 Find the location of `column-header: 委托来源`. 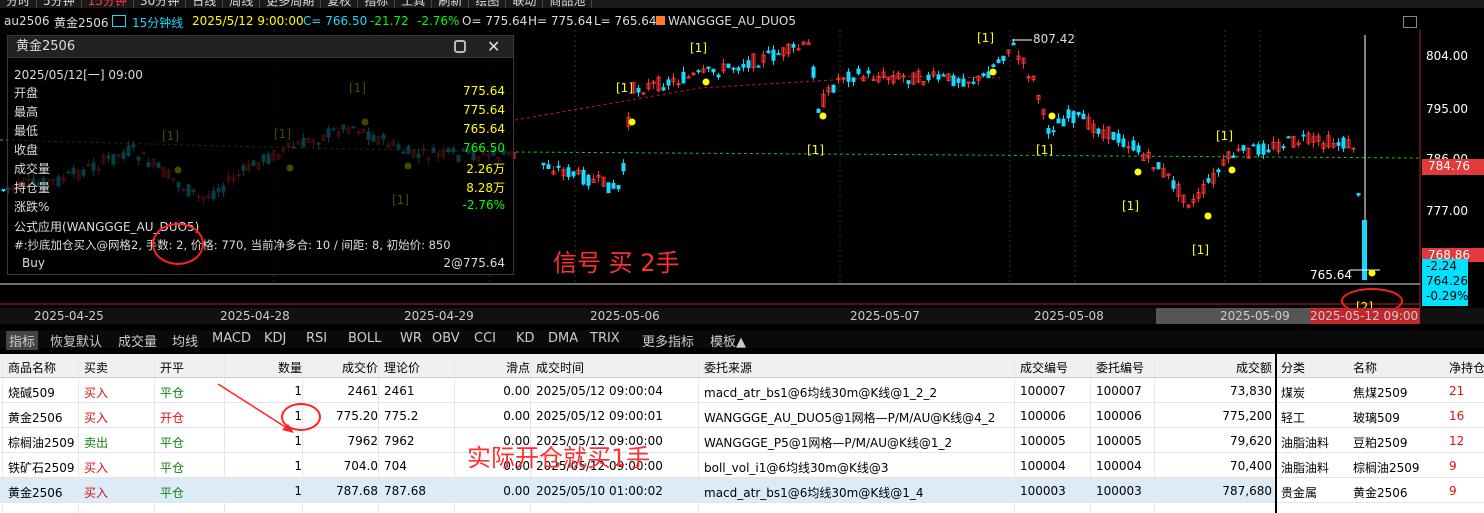

column-header: 委托来源 is located at coordinates (859, 367).